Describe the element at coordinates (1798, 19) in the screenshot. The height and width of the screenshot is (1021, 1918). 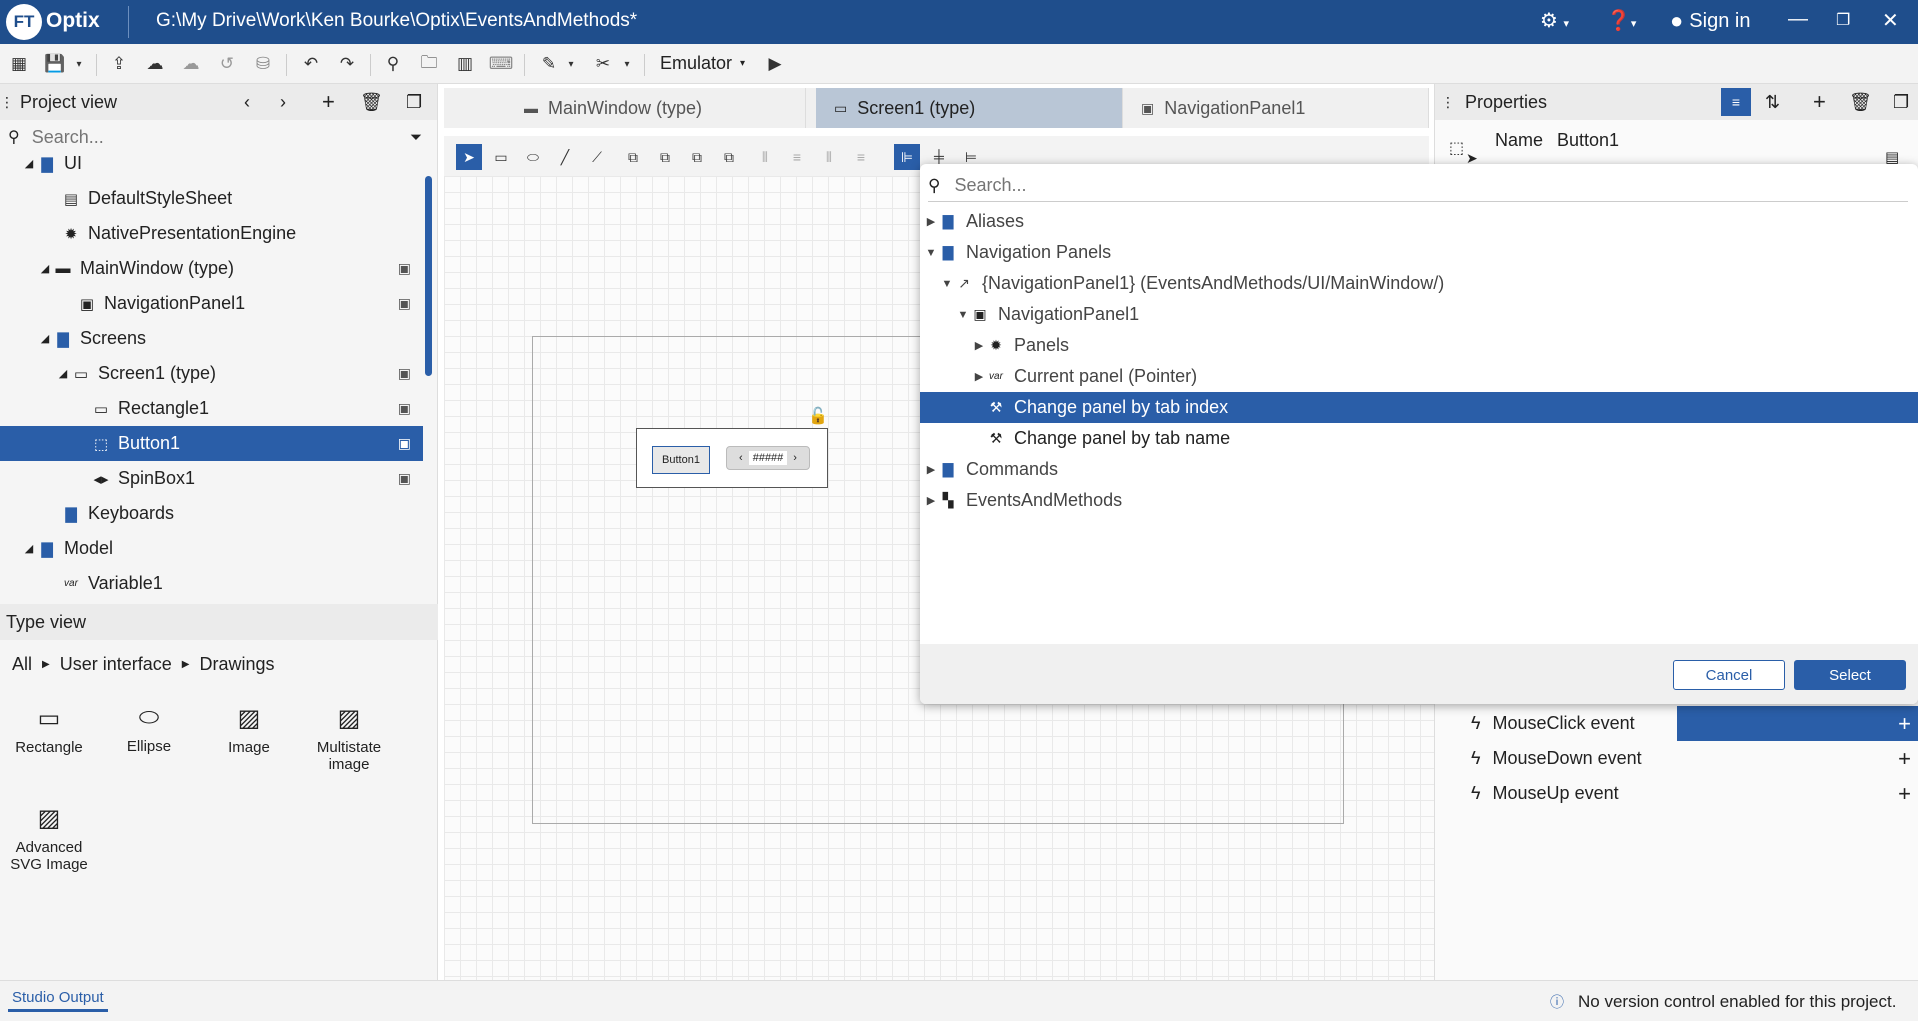
I see `minimize-icon: —` at that location.